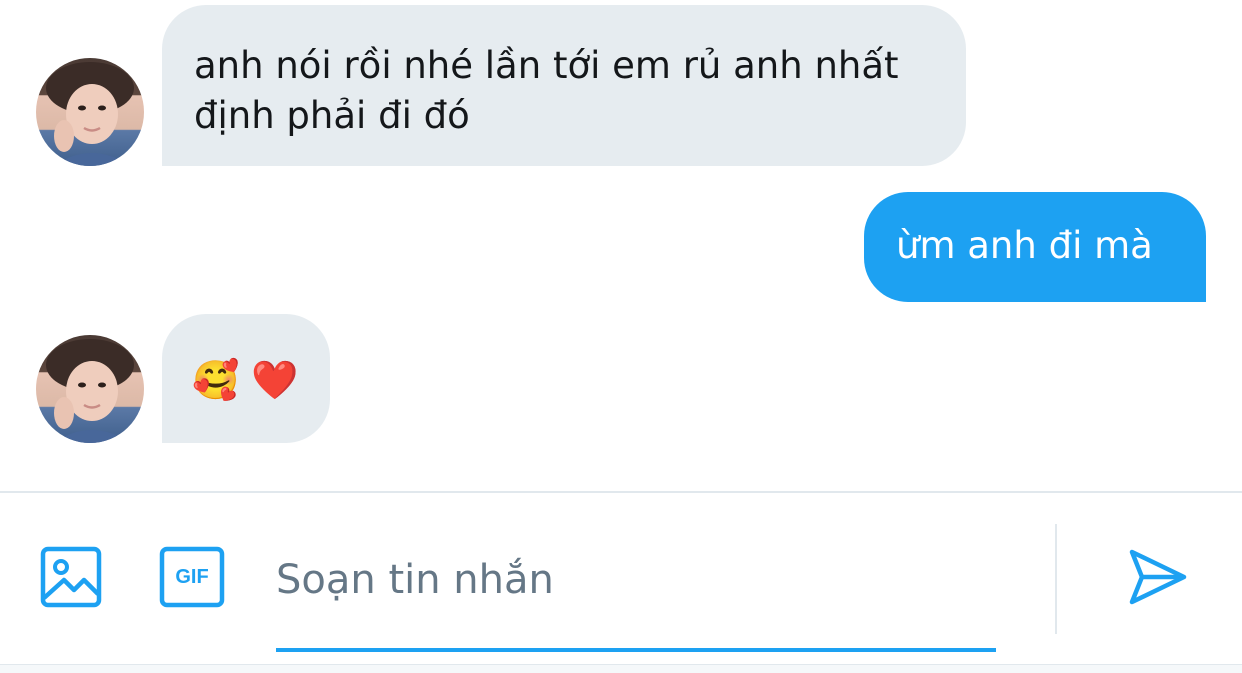  What do you see at coordinates (636, 650) in the screenshot?
I see `message-input-underline` at bounding box center [636, 650].